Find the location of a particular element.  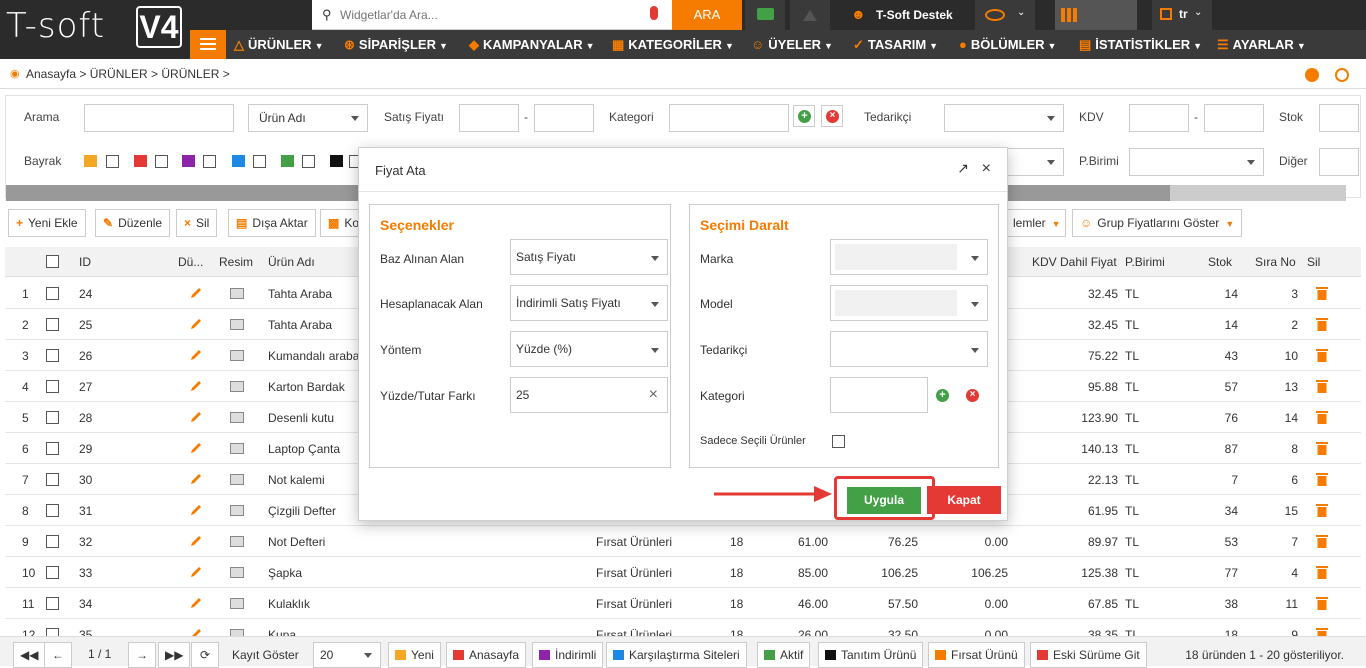

tedarikci-select is located at coordinates (909, 349).